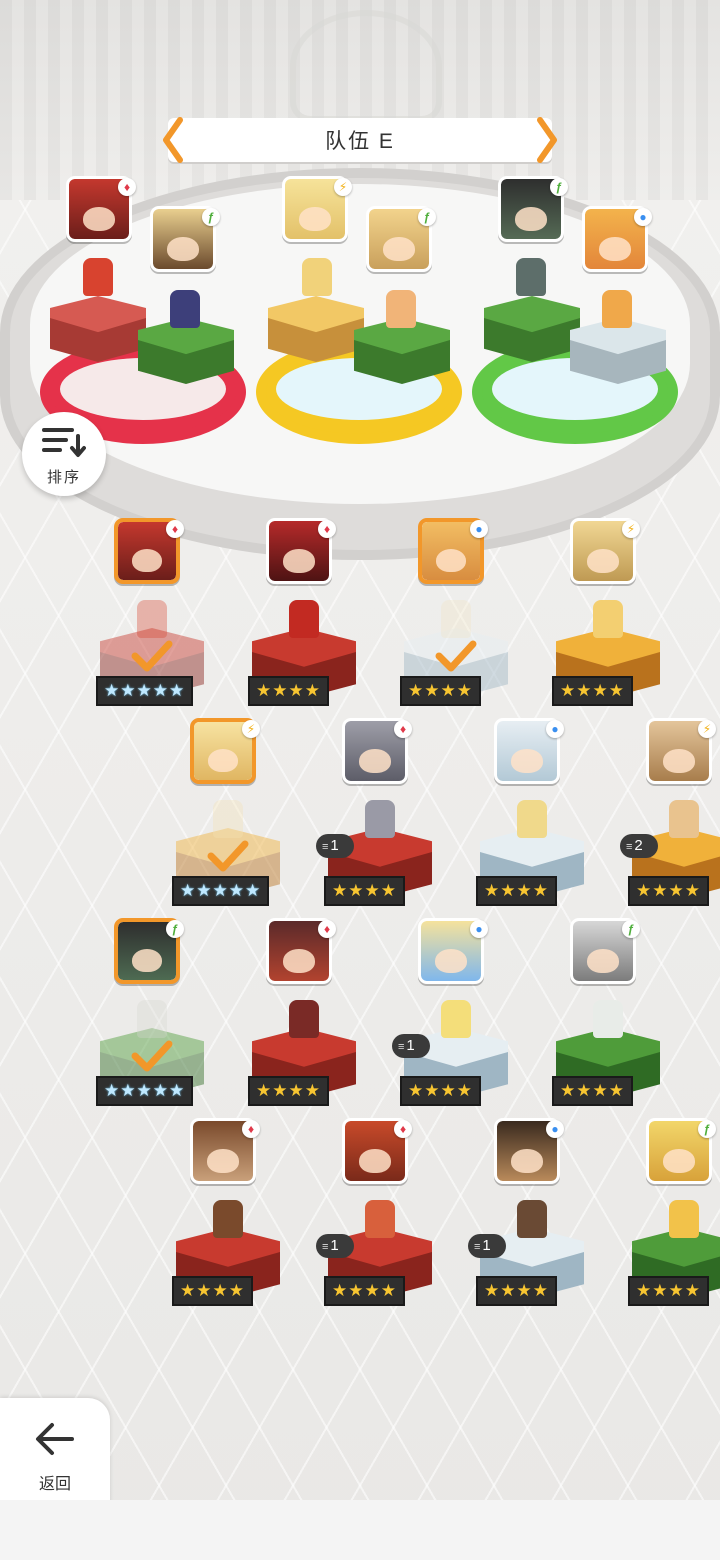 This screenshot has width=720, height=1560. I want to click on team-slot-1-support-sprite, so click(185, 309).